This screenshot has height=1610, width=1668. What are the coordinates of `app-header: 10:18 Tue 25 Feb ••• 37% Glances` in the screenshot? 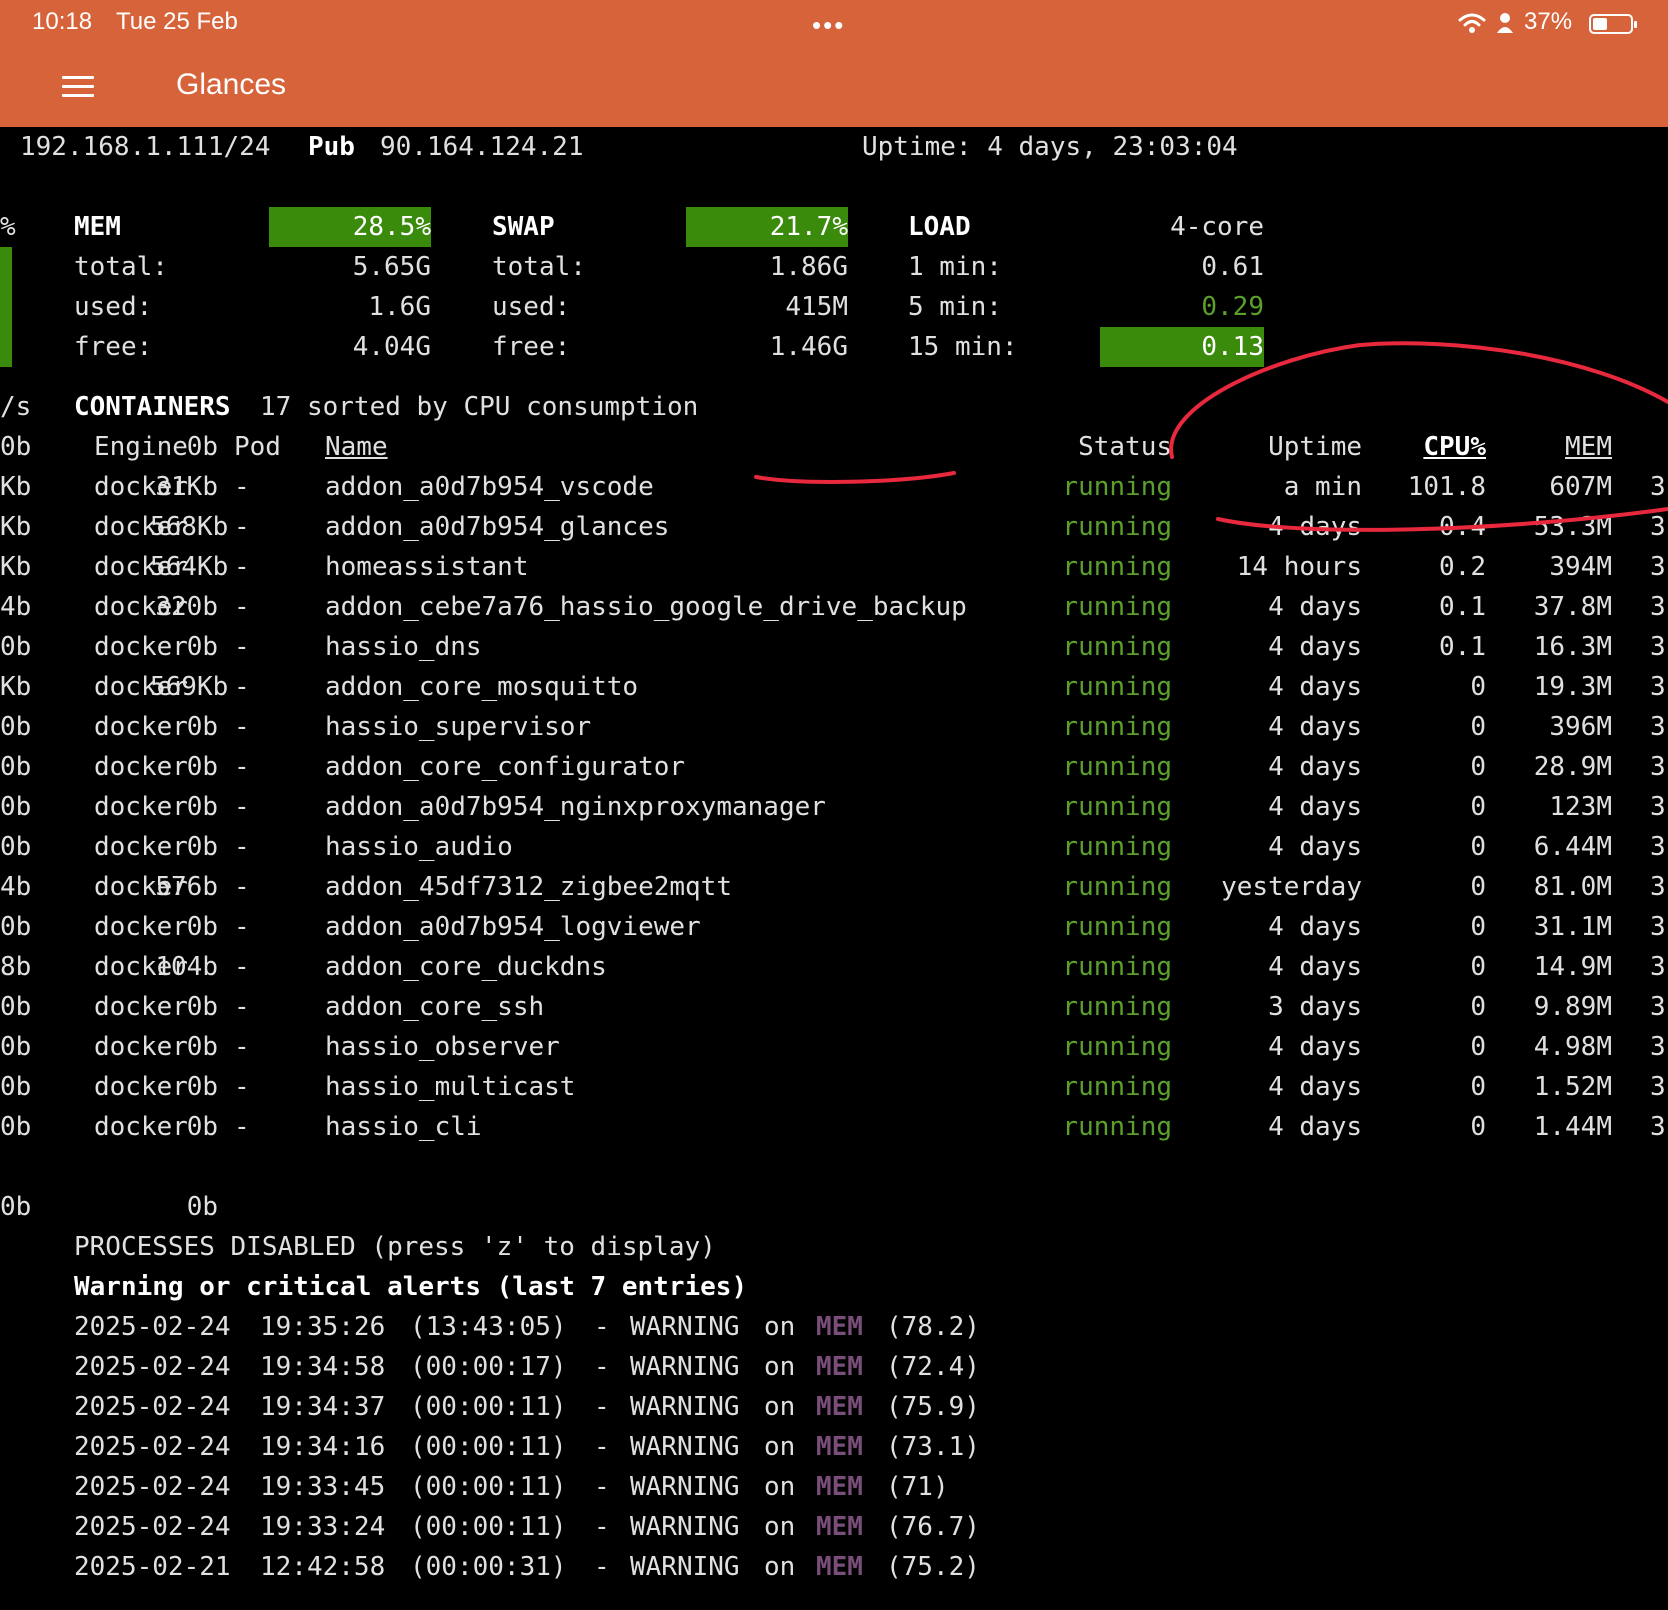 It's located at (834, 63).